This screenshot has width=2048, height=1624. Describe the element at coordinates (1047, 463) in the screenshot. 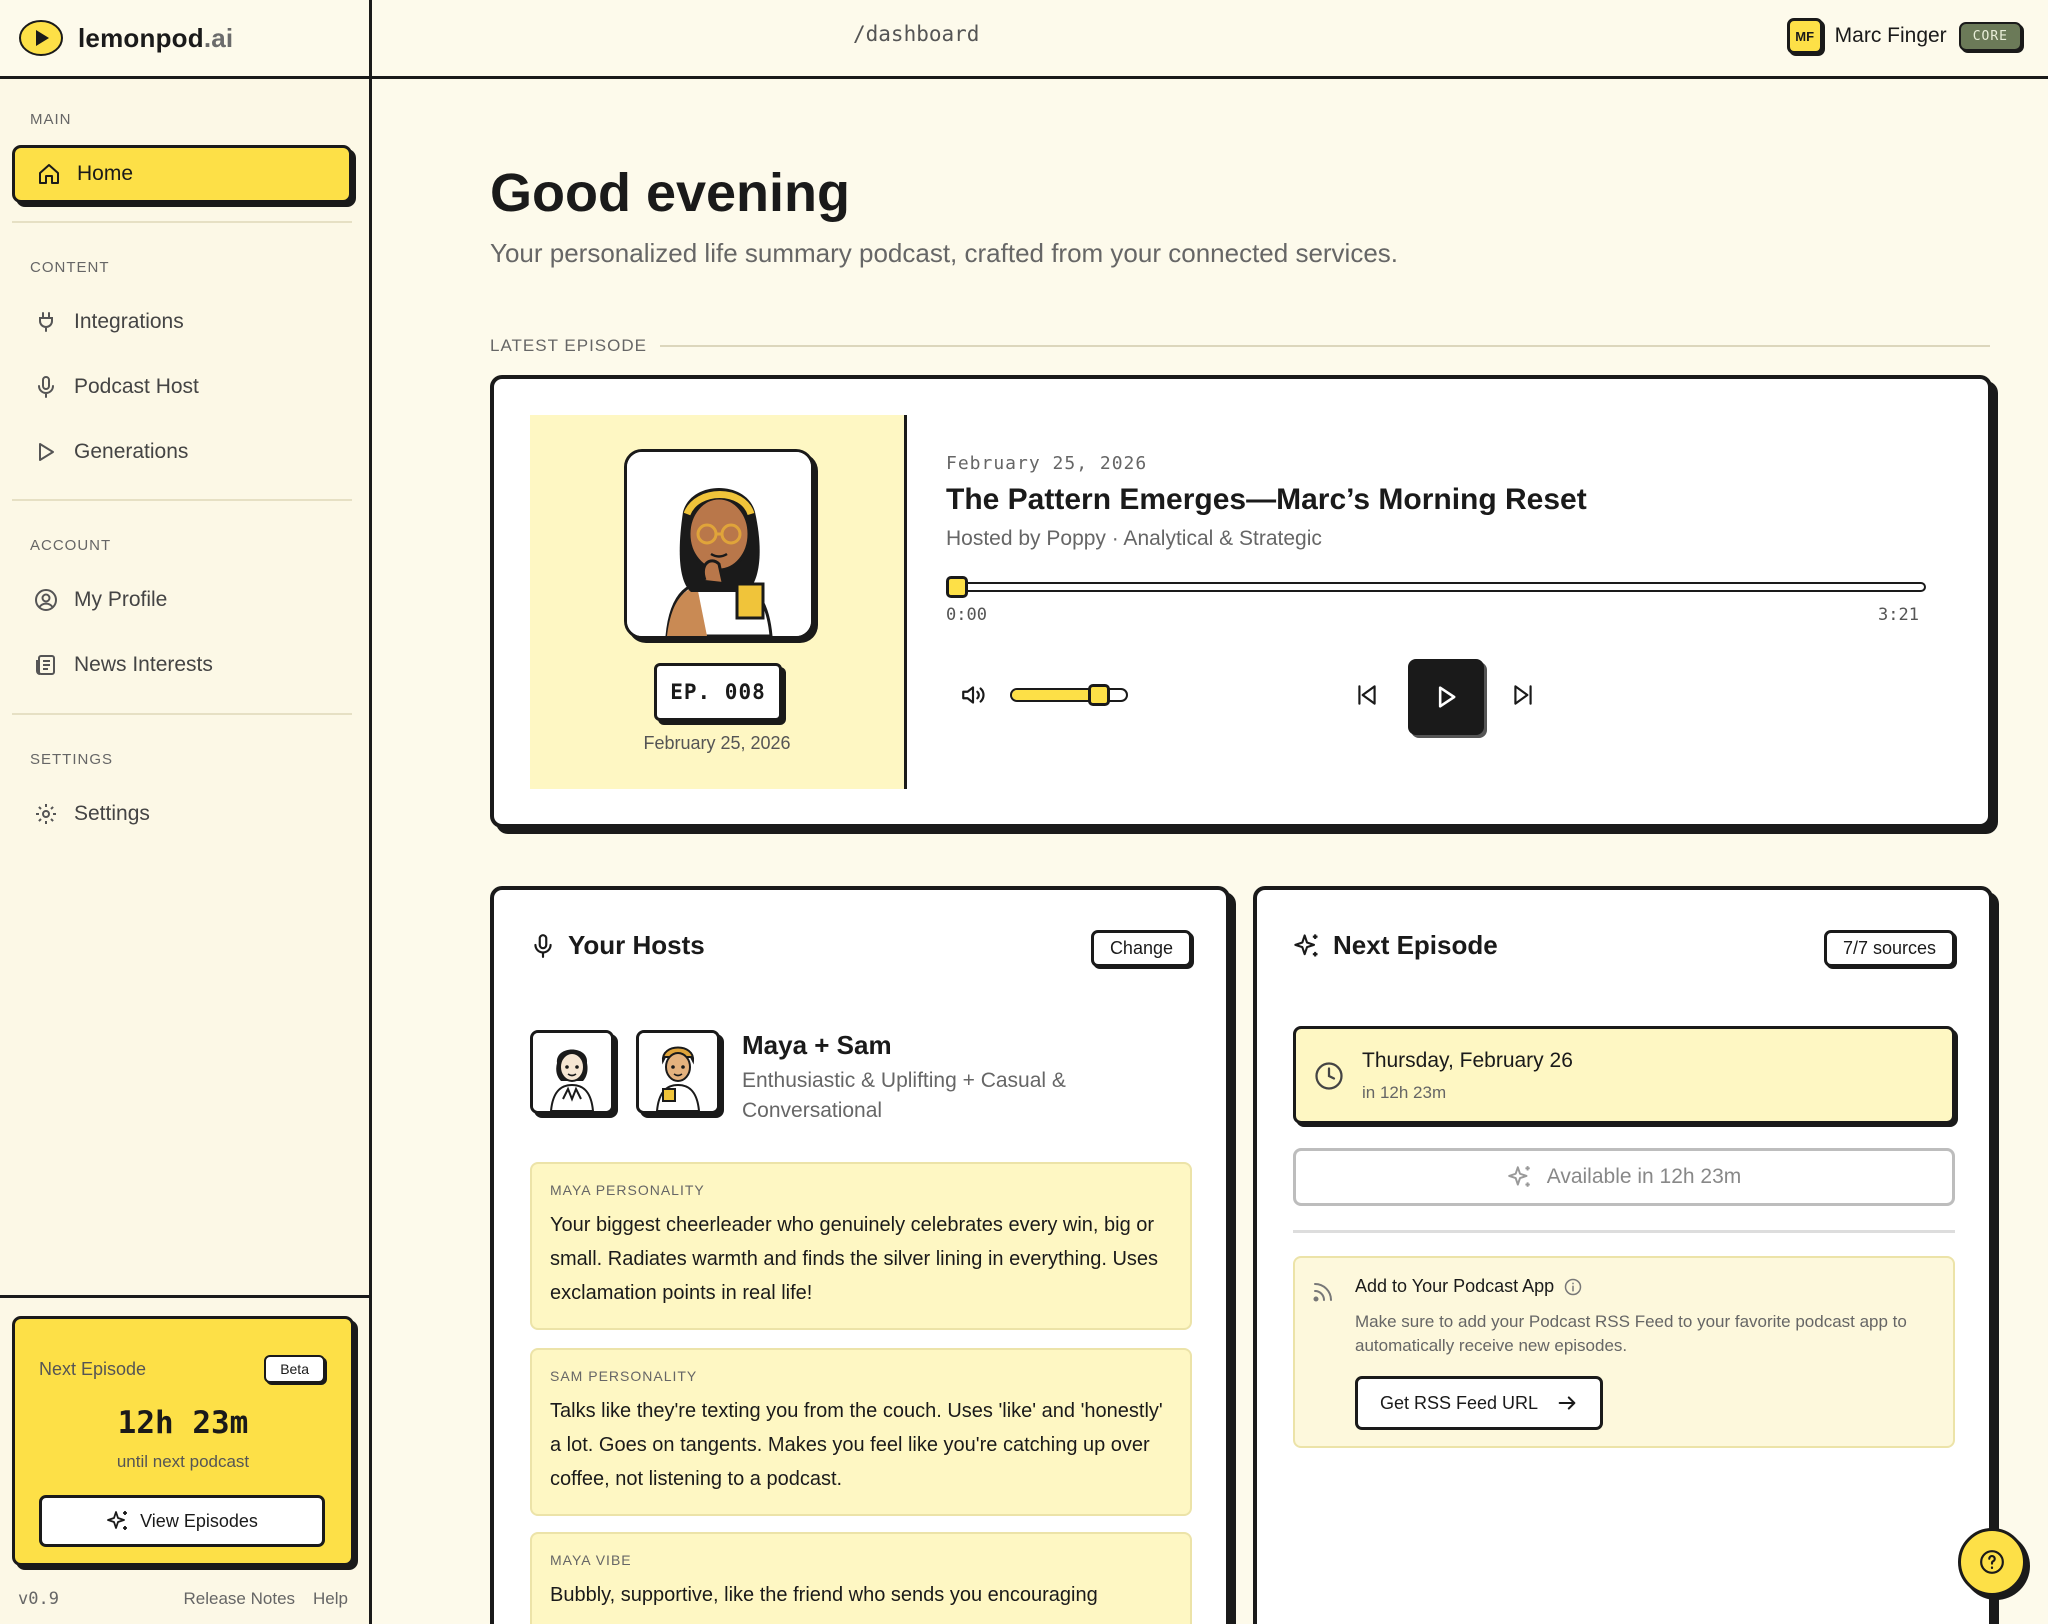

I see `episode-date: February 25, 2026` at that location.